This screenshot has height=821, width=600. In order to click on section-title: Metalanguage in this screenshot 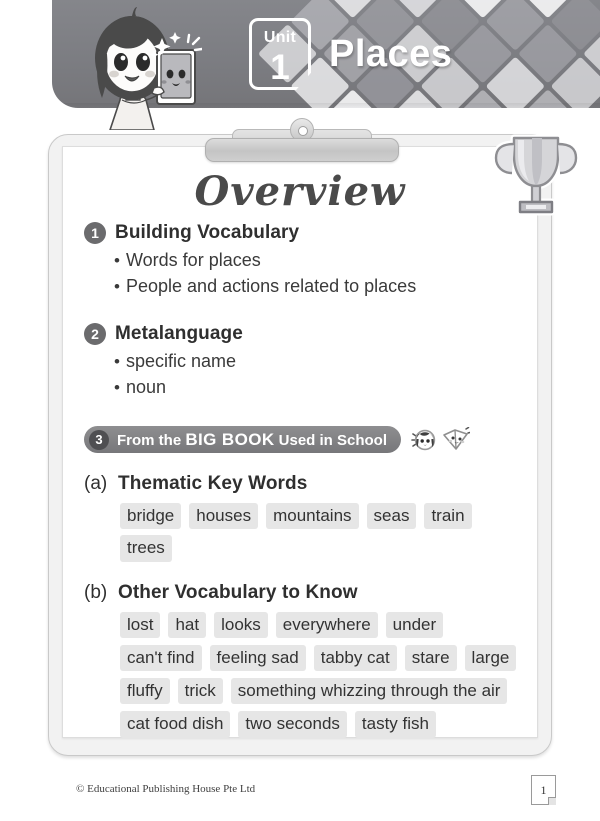, I will do `click(179, 333)`.